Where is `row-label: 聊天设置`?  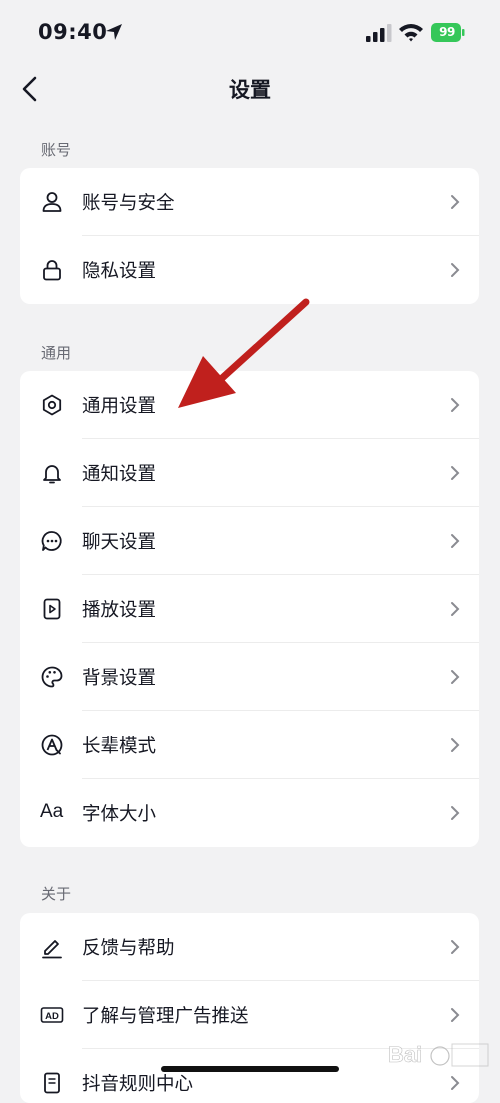 row-label: 聊天设置 is located at coordinates (119, 542).